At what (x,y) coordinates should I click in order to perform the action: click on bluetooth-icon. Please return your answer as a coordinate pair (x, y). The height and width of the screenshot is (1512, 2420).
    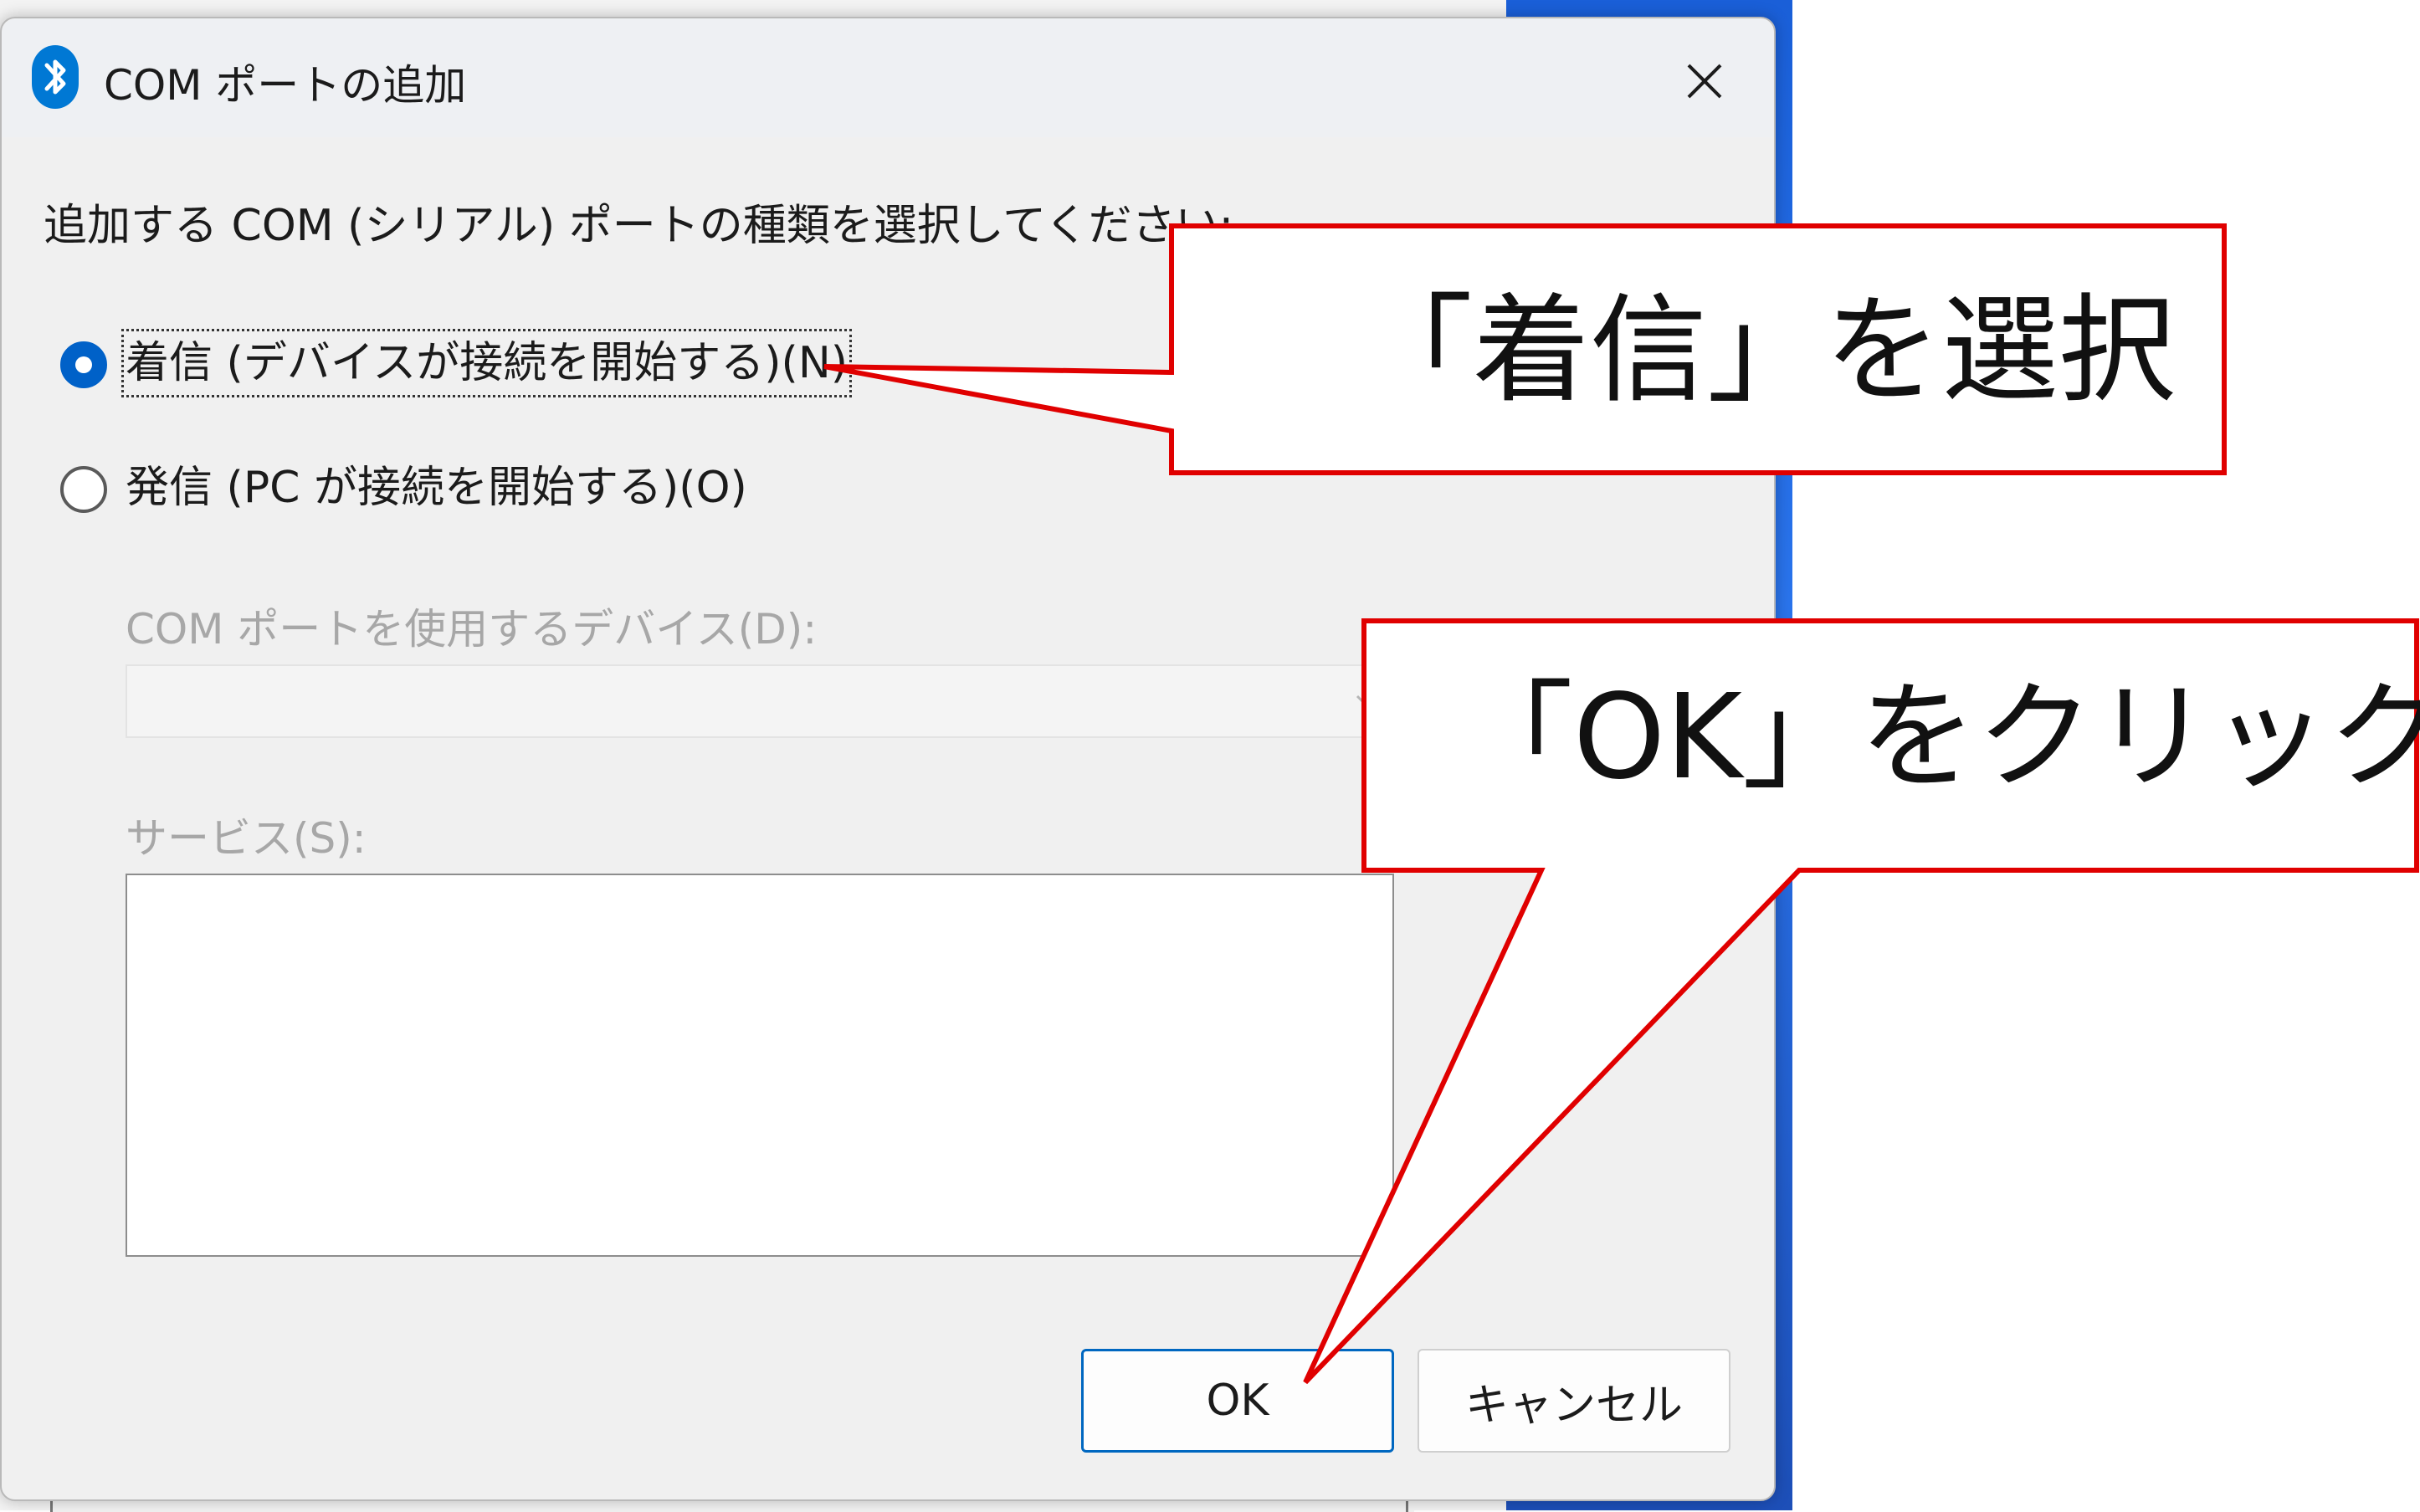
    Looking at the image, I should click on (55, 77).